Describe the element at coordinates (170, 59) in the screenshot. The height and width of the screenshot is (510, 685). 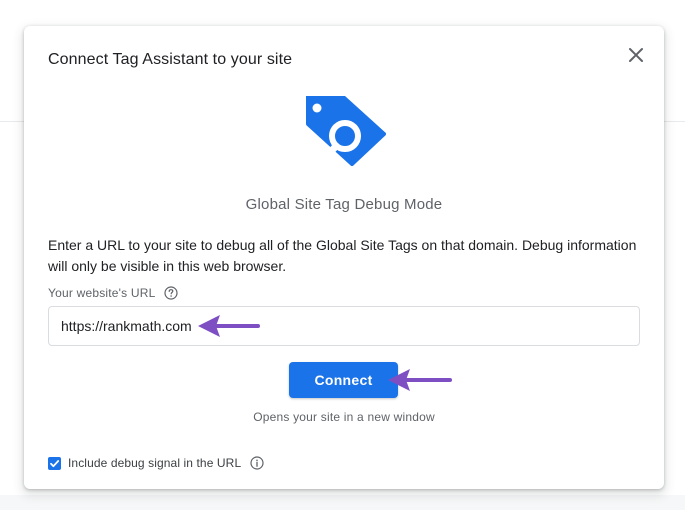
I see `dialog-title: Connect Tag Assistant to your site` at that location.